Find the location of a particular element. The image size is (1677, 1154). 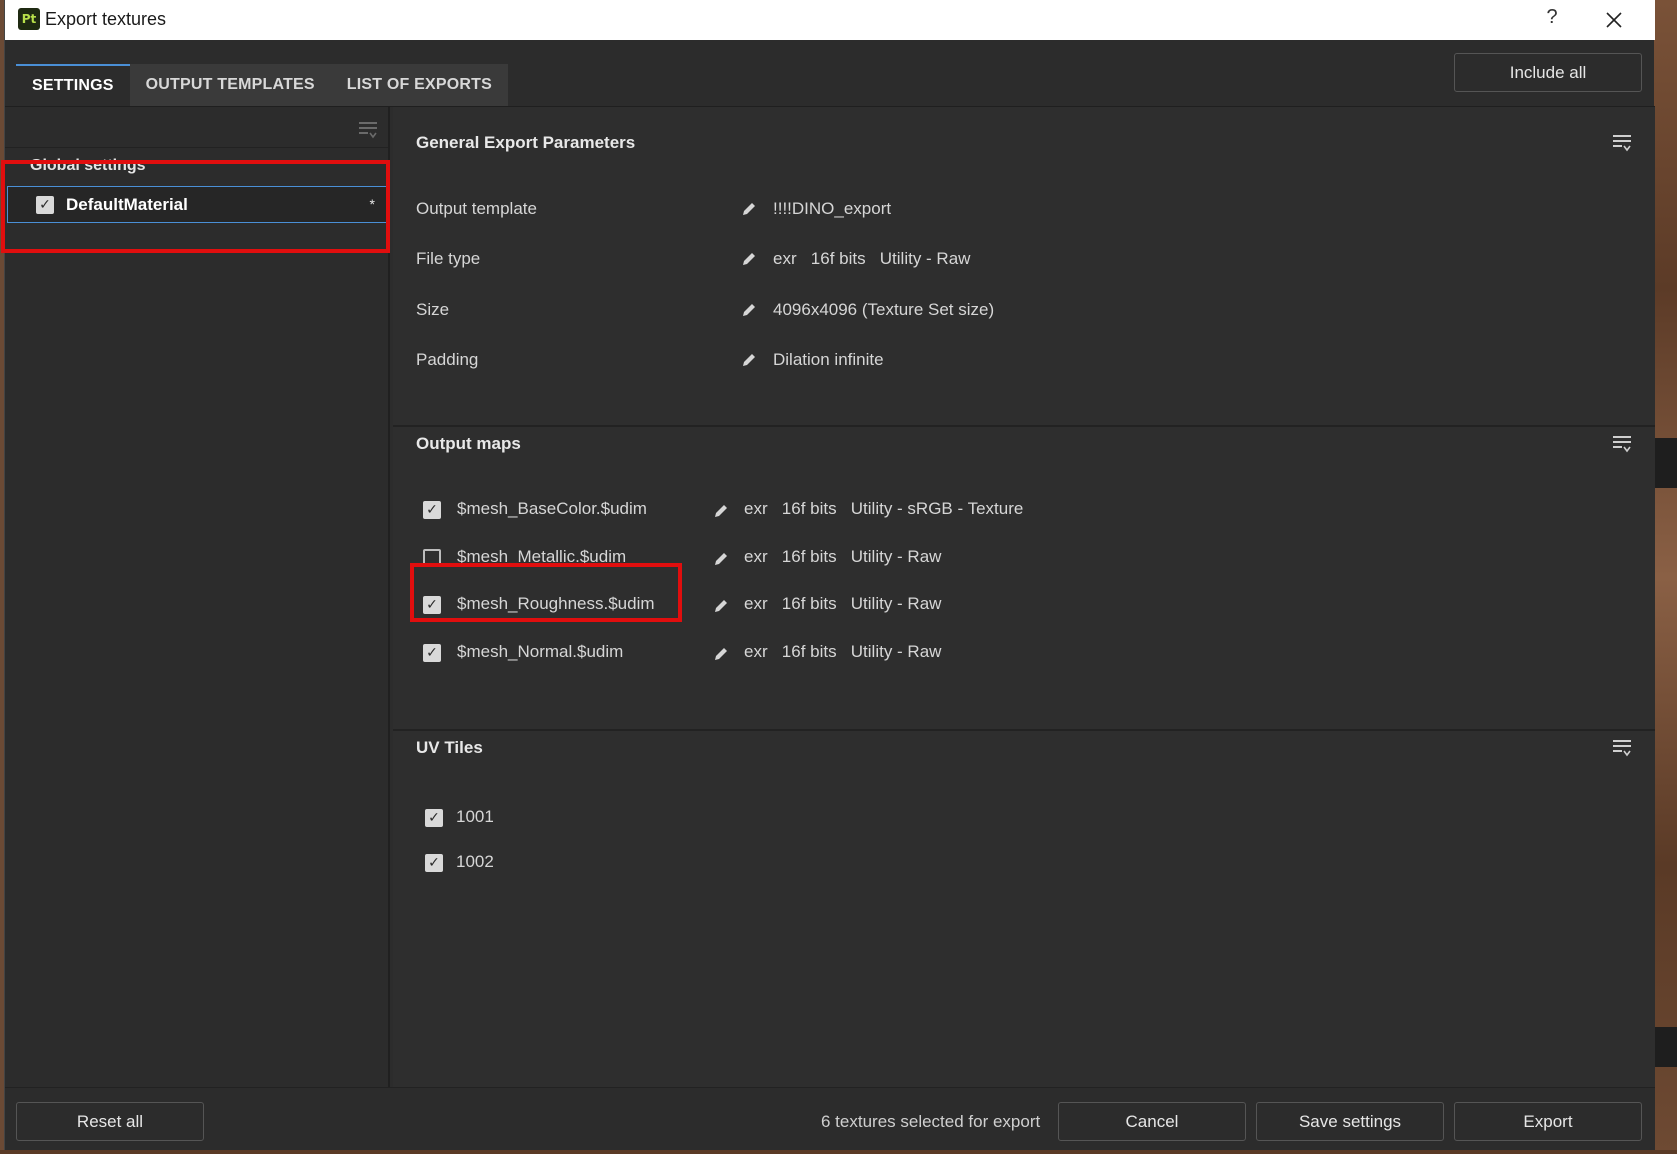

list-menu-icon is located at coordinates (368, 129).